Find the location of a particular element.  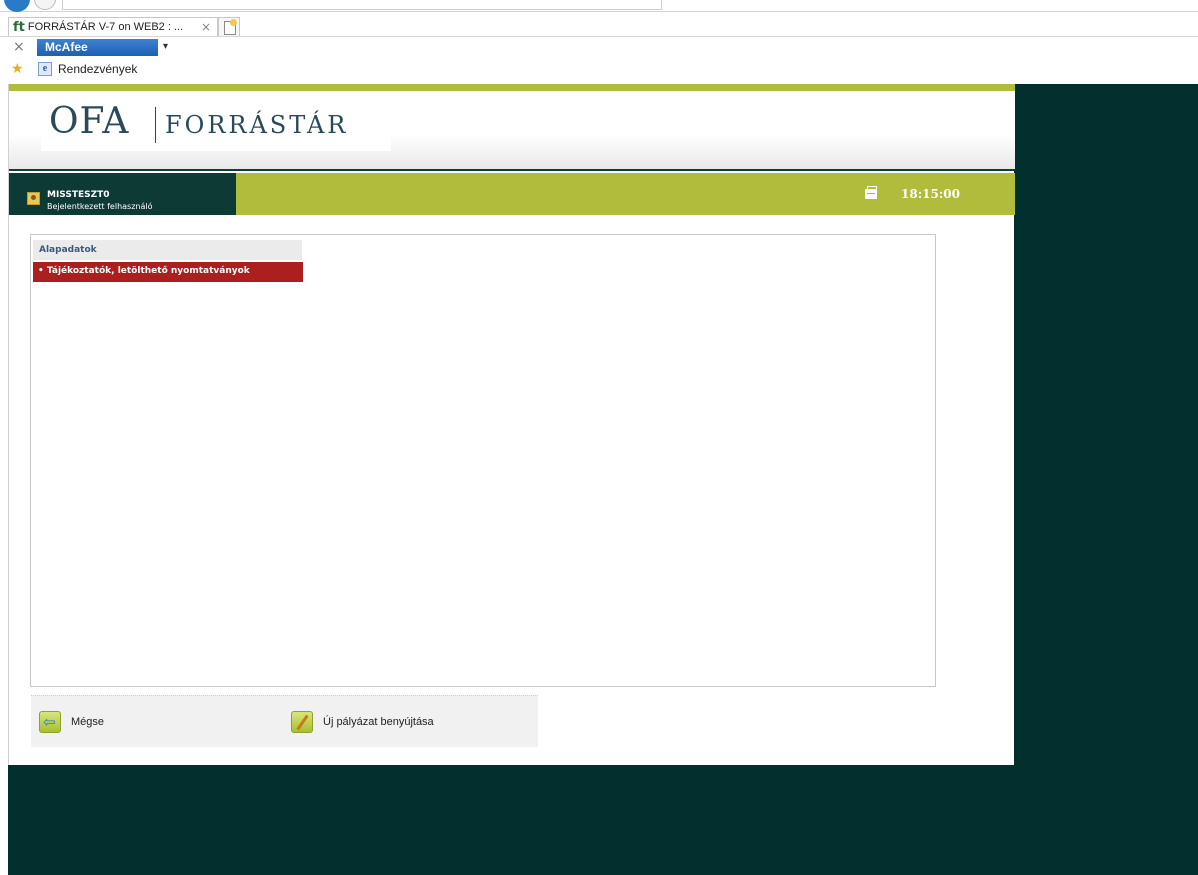

clock: 18:15:00 is located at coordinates (930, 194).